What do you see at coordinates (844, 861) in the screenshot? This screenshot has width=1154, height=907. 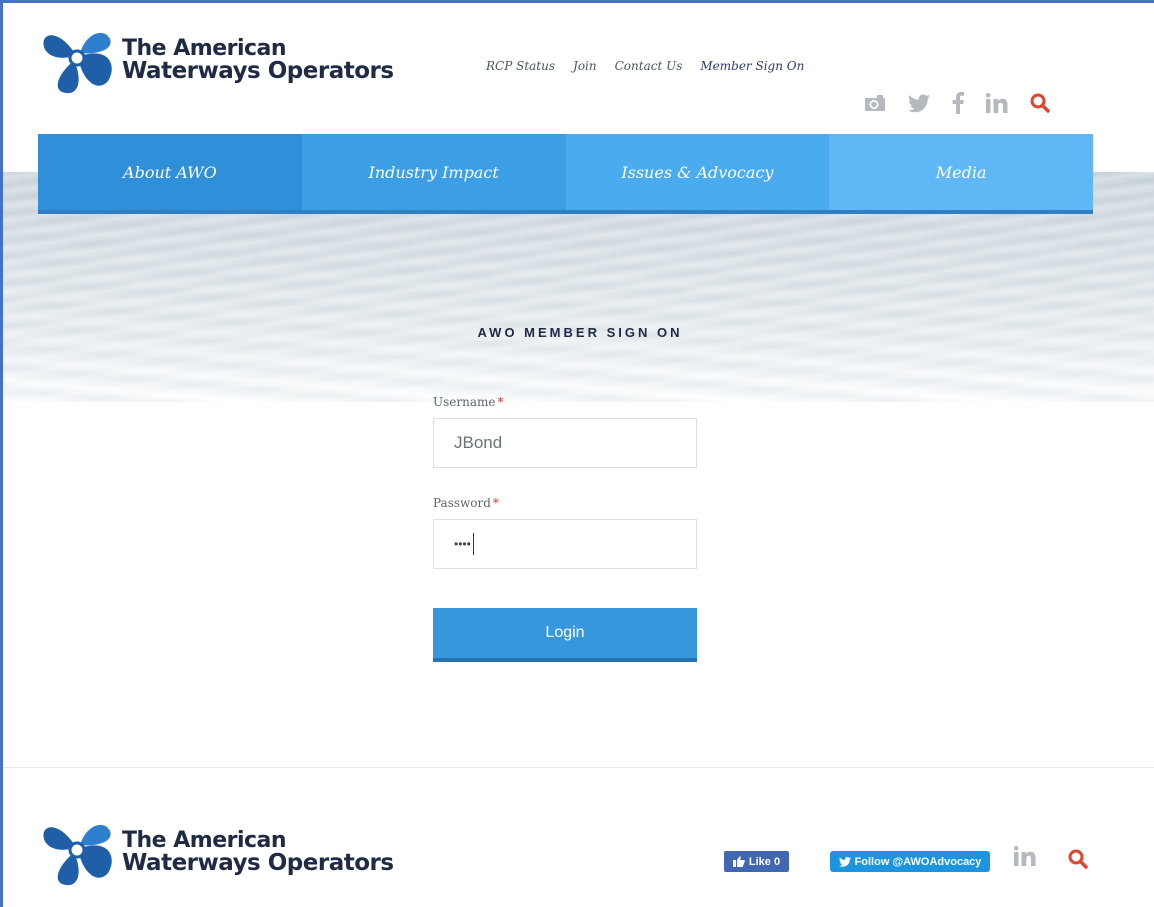 I see `twitter-bird-icon` at bounding box center [844, 861].